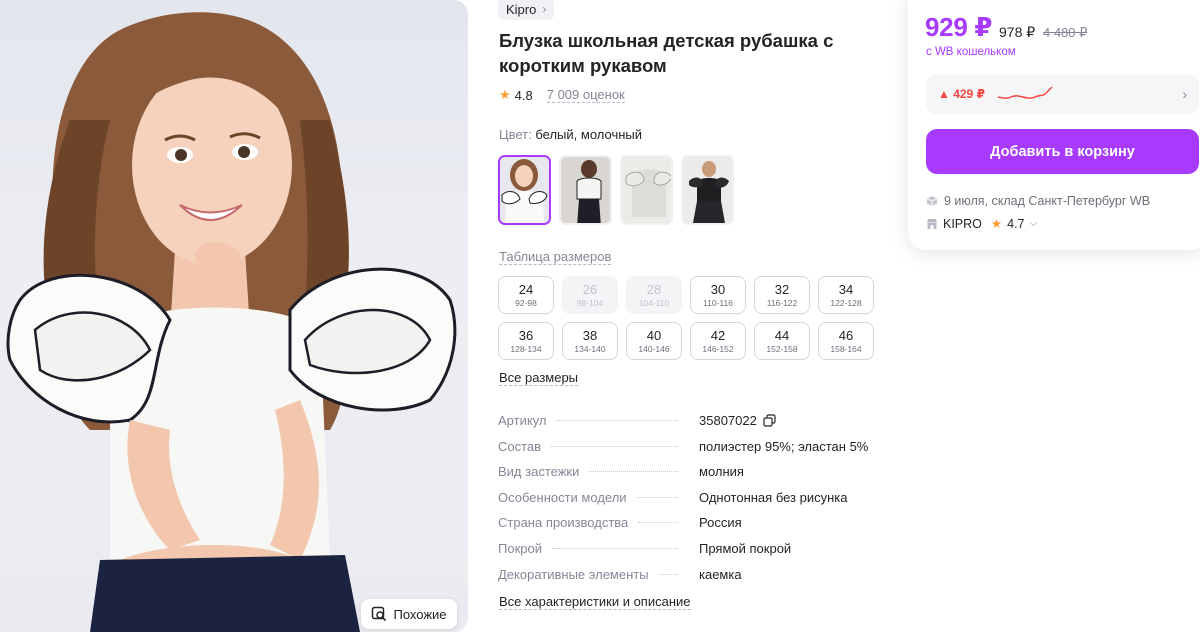 The image size is (1200, 632). I want to click on size-option: 24 92-98, so click(526, 295).